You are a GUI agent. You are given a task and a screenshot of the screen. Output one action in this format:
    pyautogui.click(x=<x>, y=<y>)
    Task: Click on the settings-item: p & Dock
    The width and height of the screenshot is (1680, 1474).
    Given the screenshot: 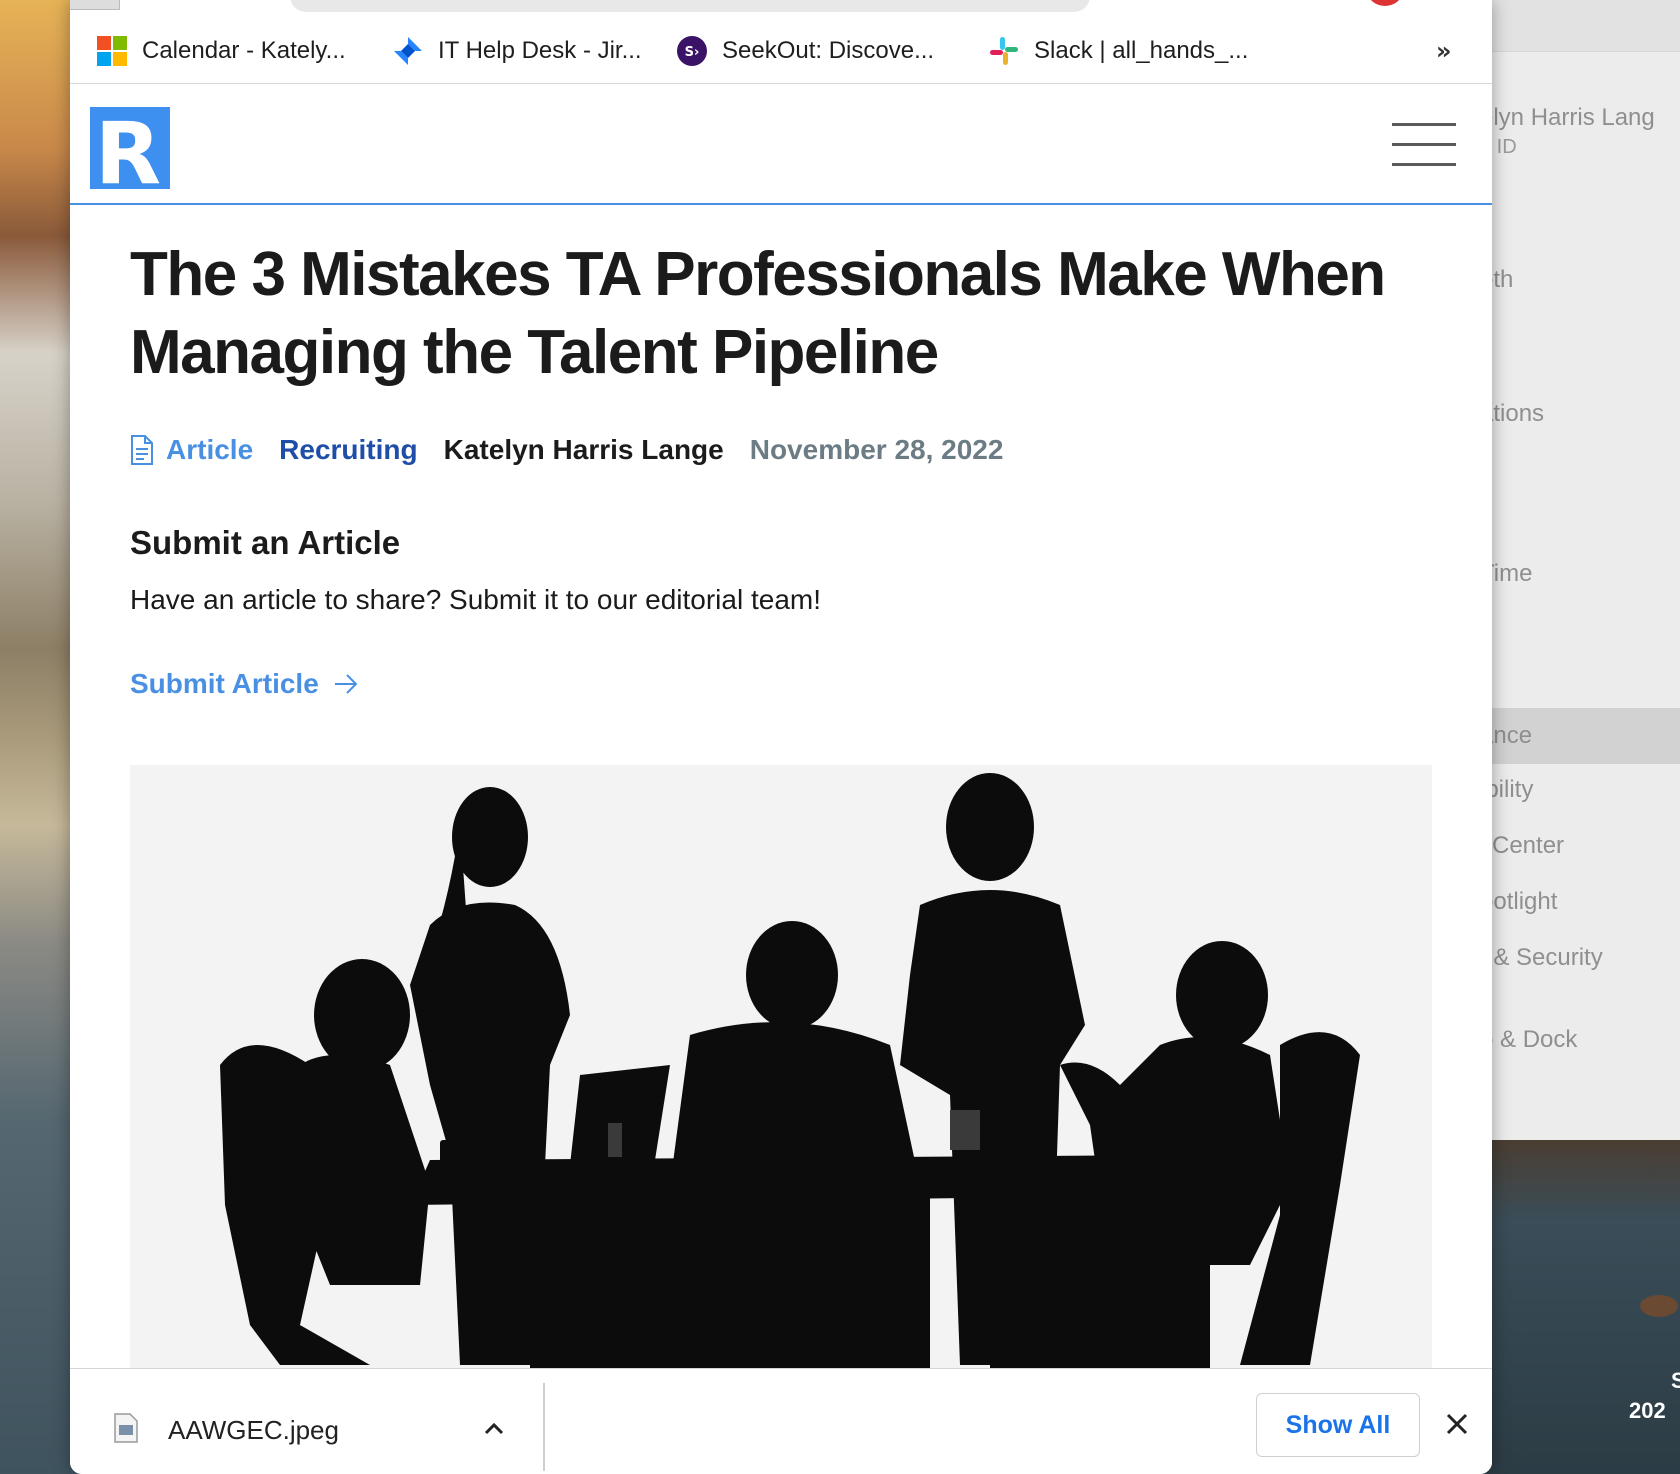 What is the action you would take?
    pyautogui.click(x=1528, y=1040)
    